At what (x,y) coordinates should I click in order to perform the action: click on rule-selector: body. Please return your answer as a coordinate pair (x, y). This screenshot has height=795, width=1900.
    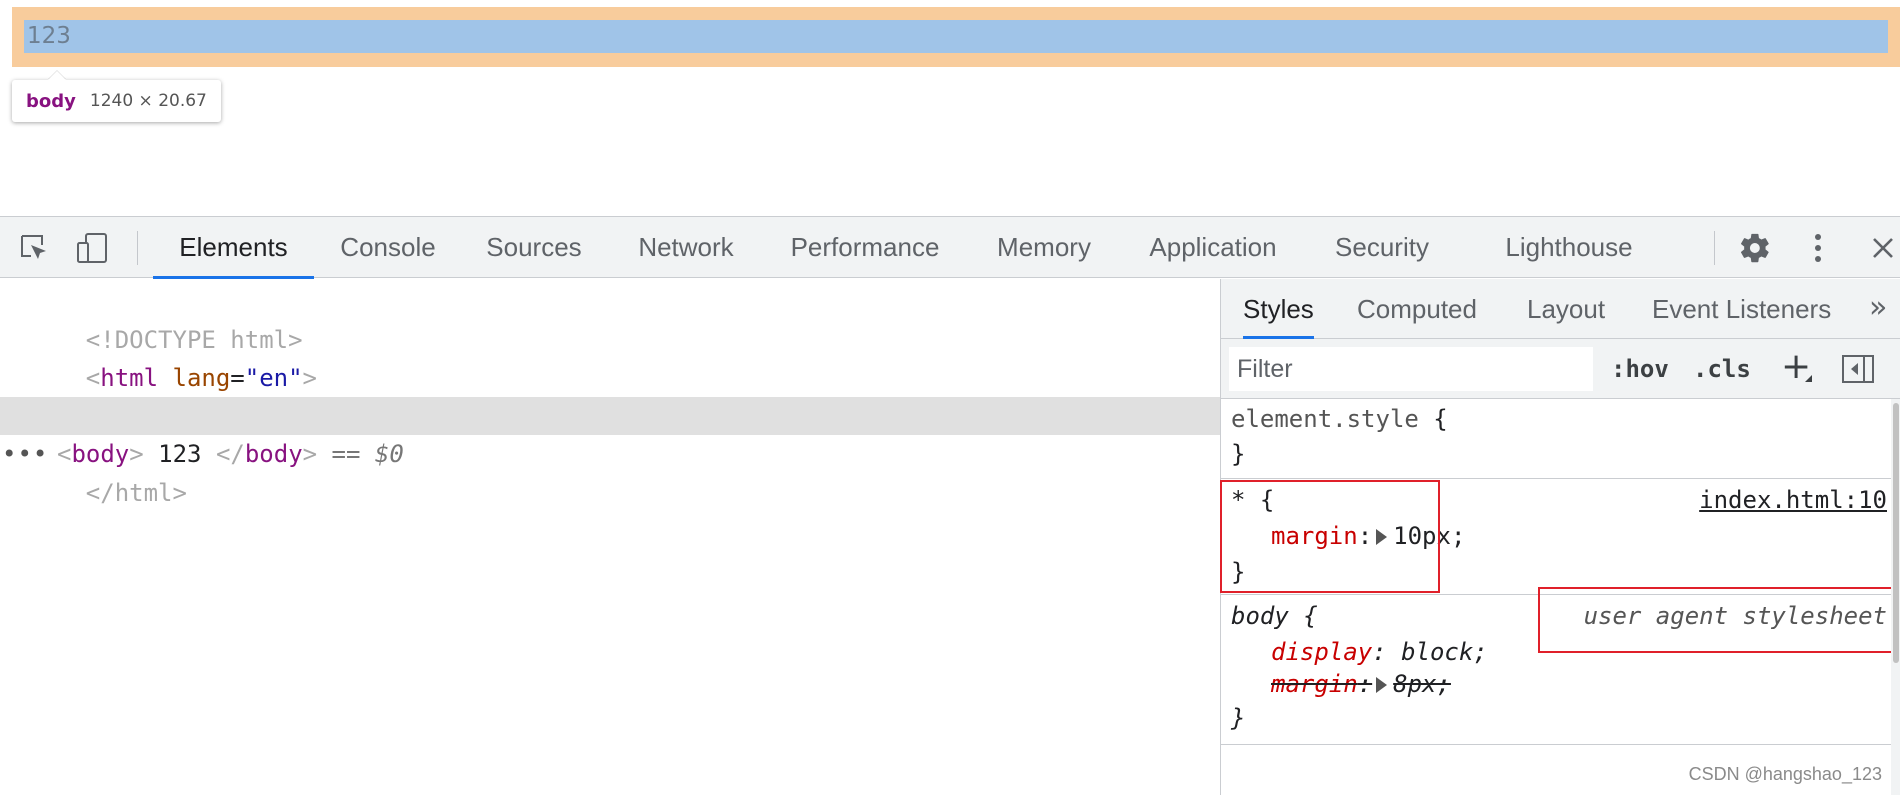
    Looking at the image, I should click on (1260, 616).